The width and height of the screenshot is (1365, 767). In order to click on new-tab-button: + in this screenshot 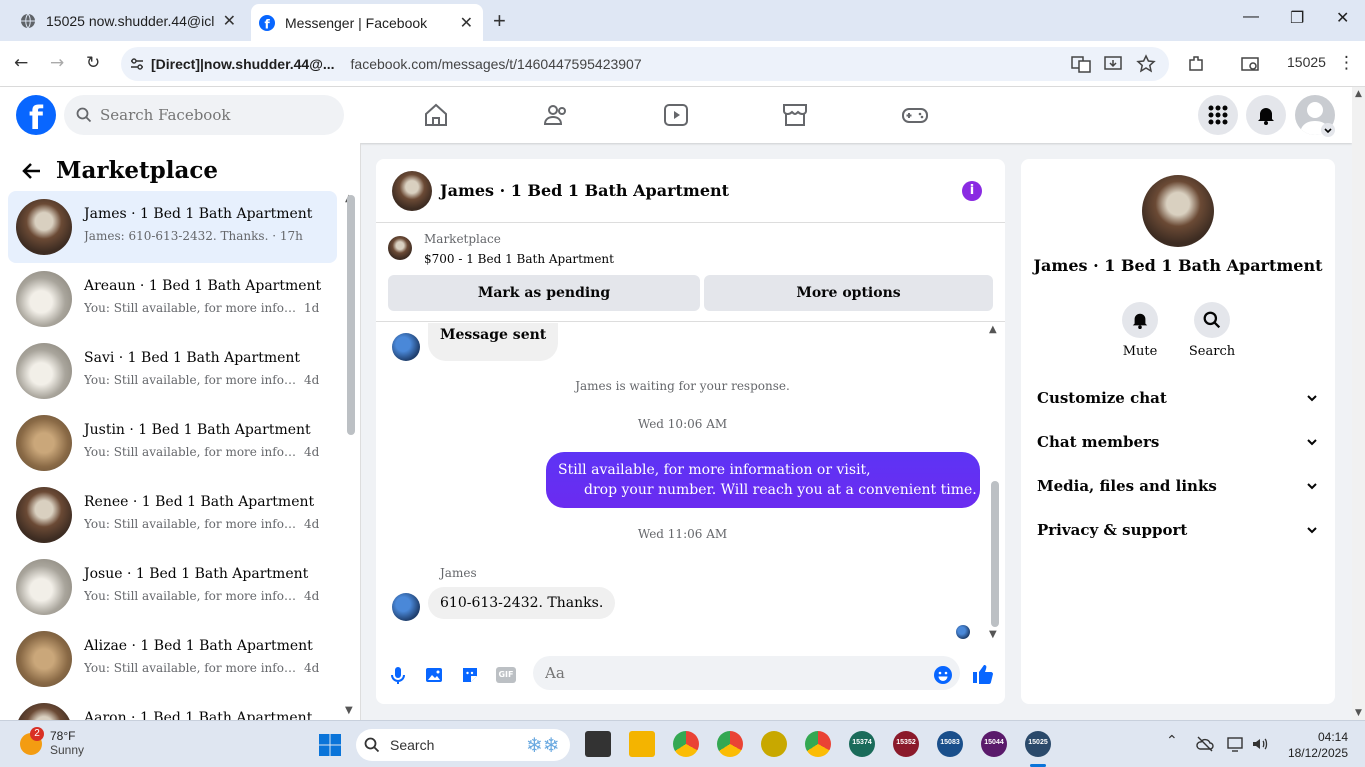, I will do `click(499, 21)`.